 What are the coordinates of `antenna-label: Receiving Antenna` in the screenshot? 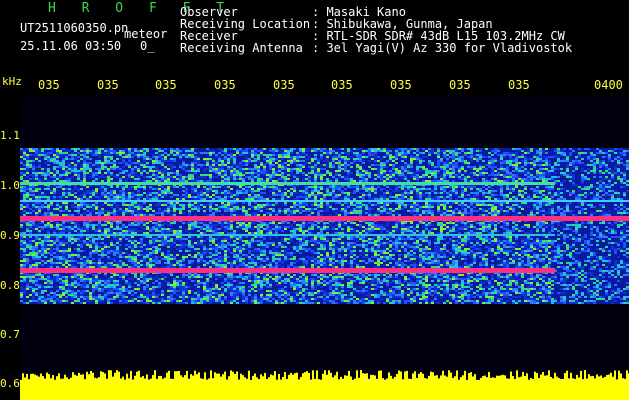 It's located at (241, 48).